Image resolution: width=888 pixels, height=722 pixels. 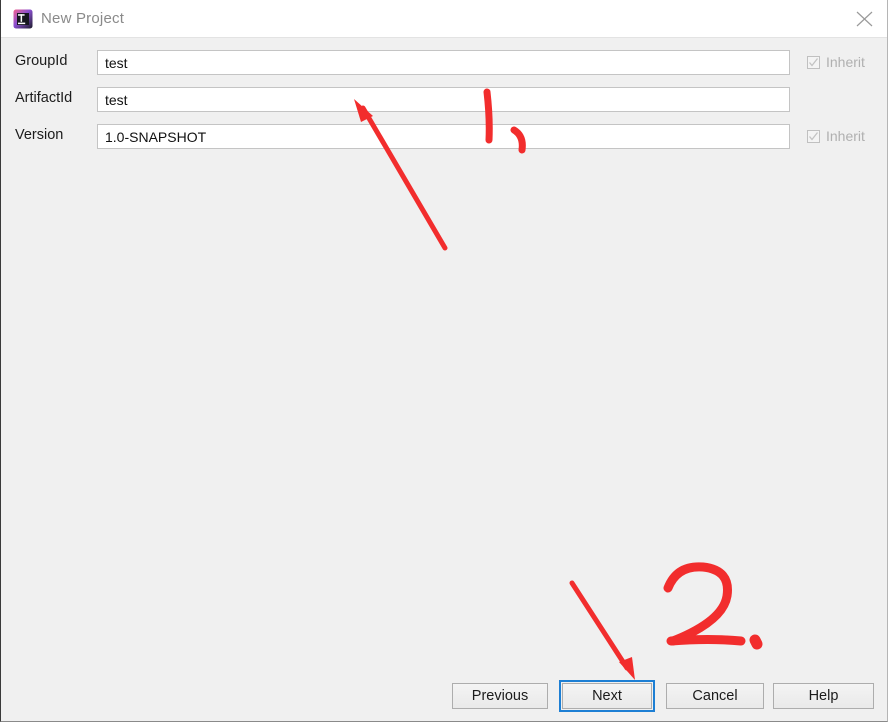 What do you see at coordinates (401, 175) in the screenshot?
I see `step-1-arrow` at bounding box center [401, 175].